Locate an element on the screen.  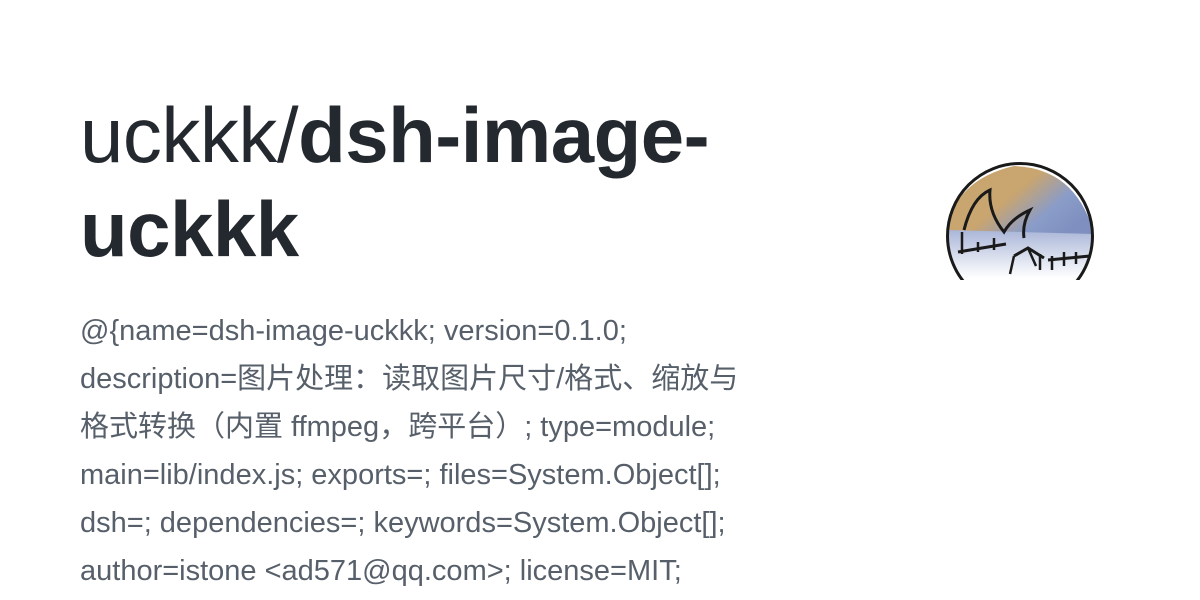
owner-avatar-icon is located at coordinates (1020, 221).